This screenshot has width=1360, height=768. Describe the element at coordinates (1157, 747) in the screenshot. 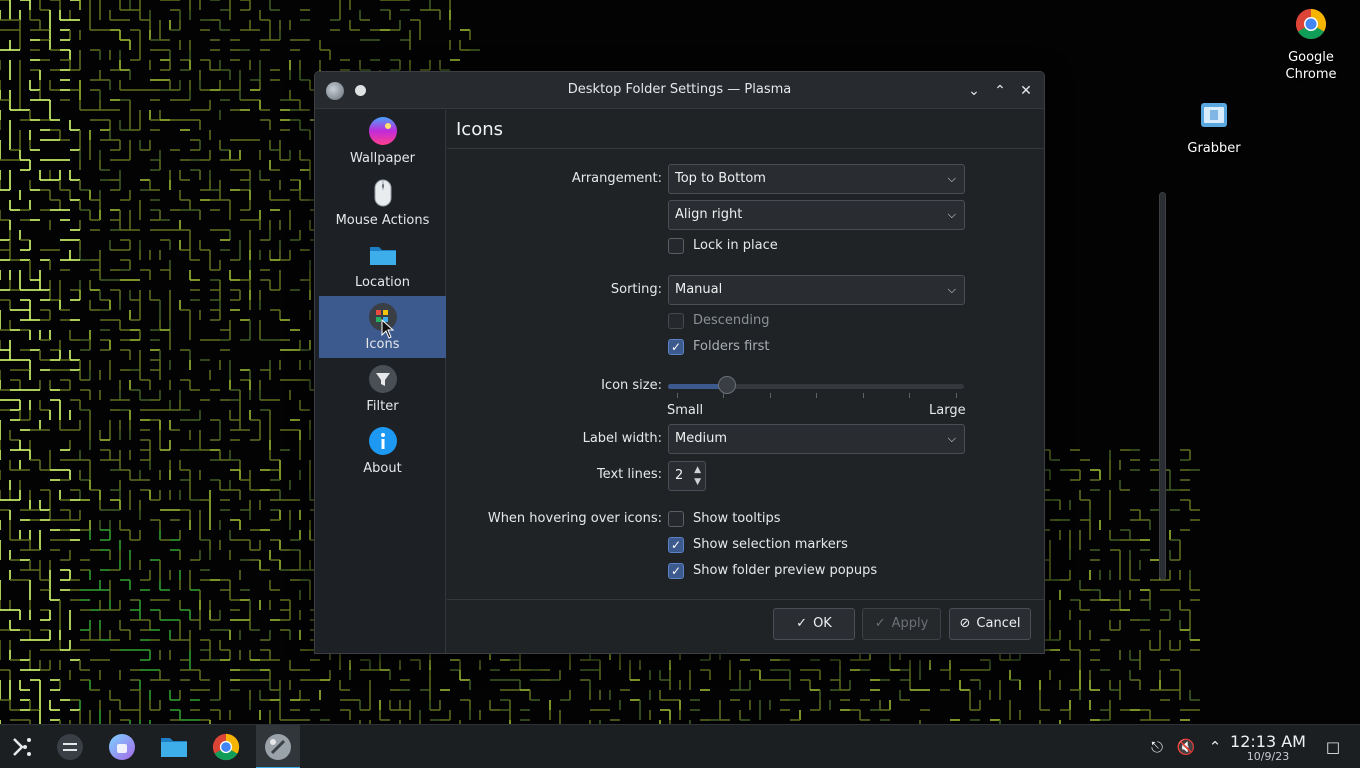

I see `updates-icon: ⎋` at that location.